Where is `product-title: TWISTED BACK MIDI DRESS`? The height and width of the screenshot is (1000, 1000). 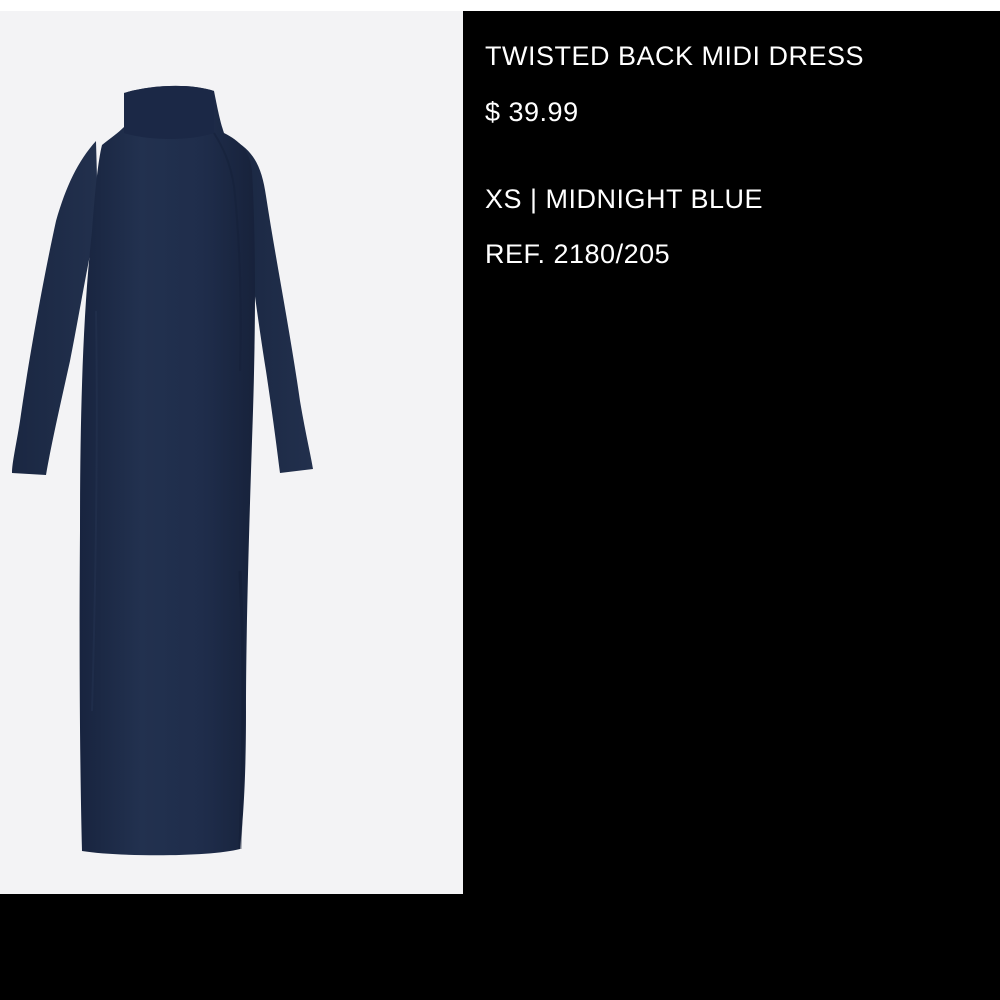 product-title: TWISTED BACK MIDI DRESS is located at coordinates (675, 56).